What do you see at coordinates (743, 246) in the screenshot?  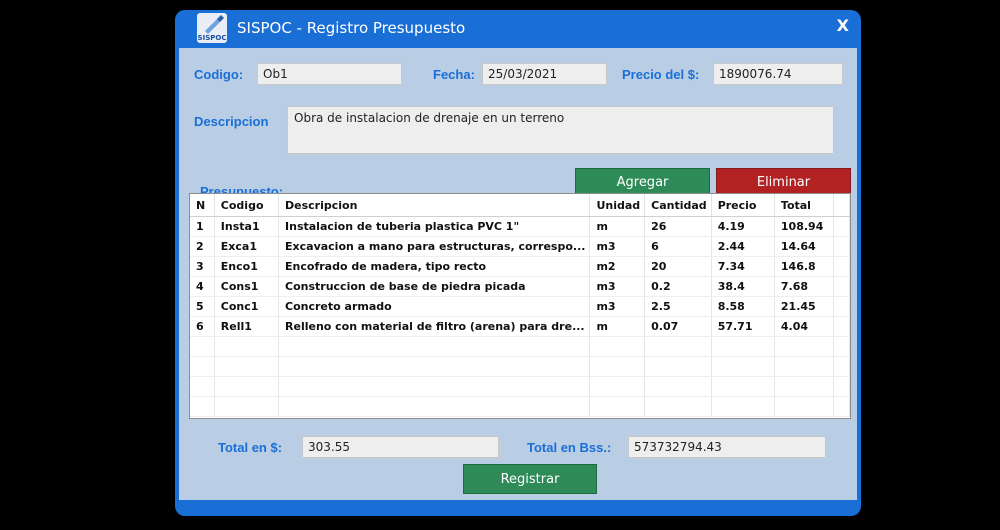 I see `cell-precio: 2.44` at bounding box center [743, 246].